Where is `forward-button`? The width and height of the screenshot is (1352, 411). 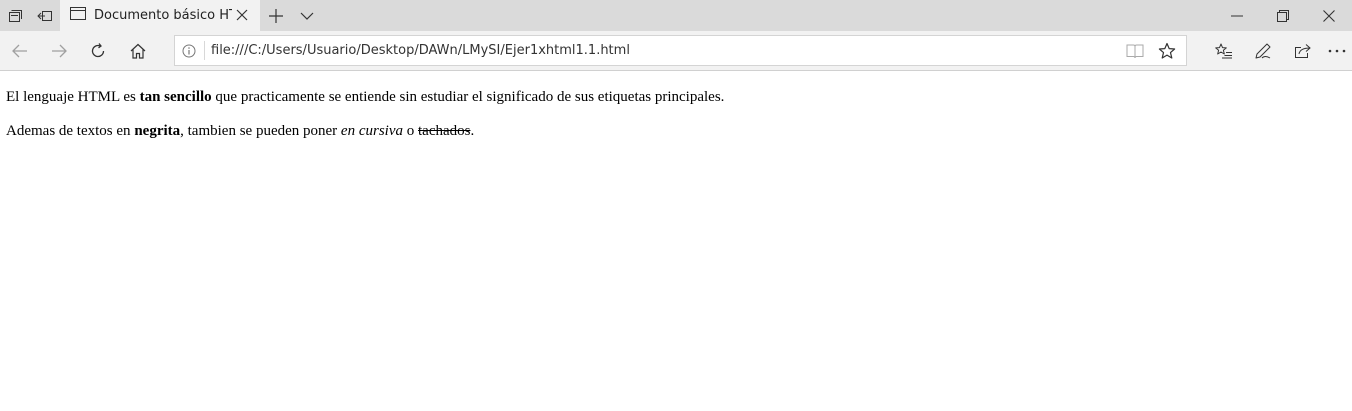
forward-button is located at coordinates (59, 51).